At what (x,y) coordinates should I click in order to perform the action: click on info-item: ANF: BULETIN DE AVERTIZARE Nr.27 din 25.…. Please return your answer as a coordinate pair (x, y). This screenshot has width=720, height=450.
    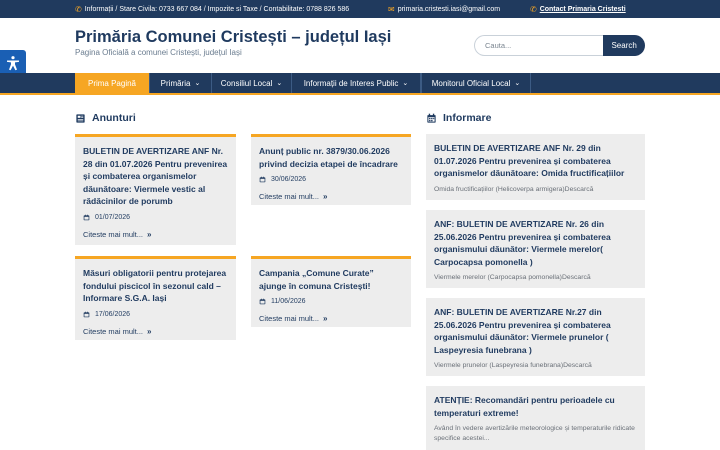
    Looking at the image, I should click on (535, 337).